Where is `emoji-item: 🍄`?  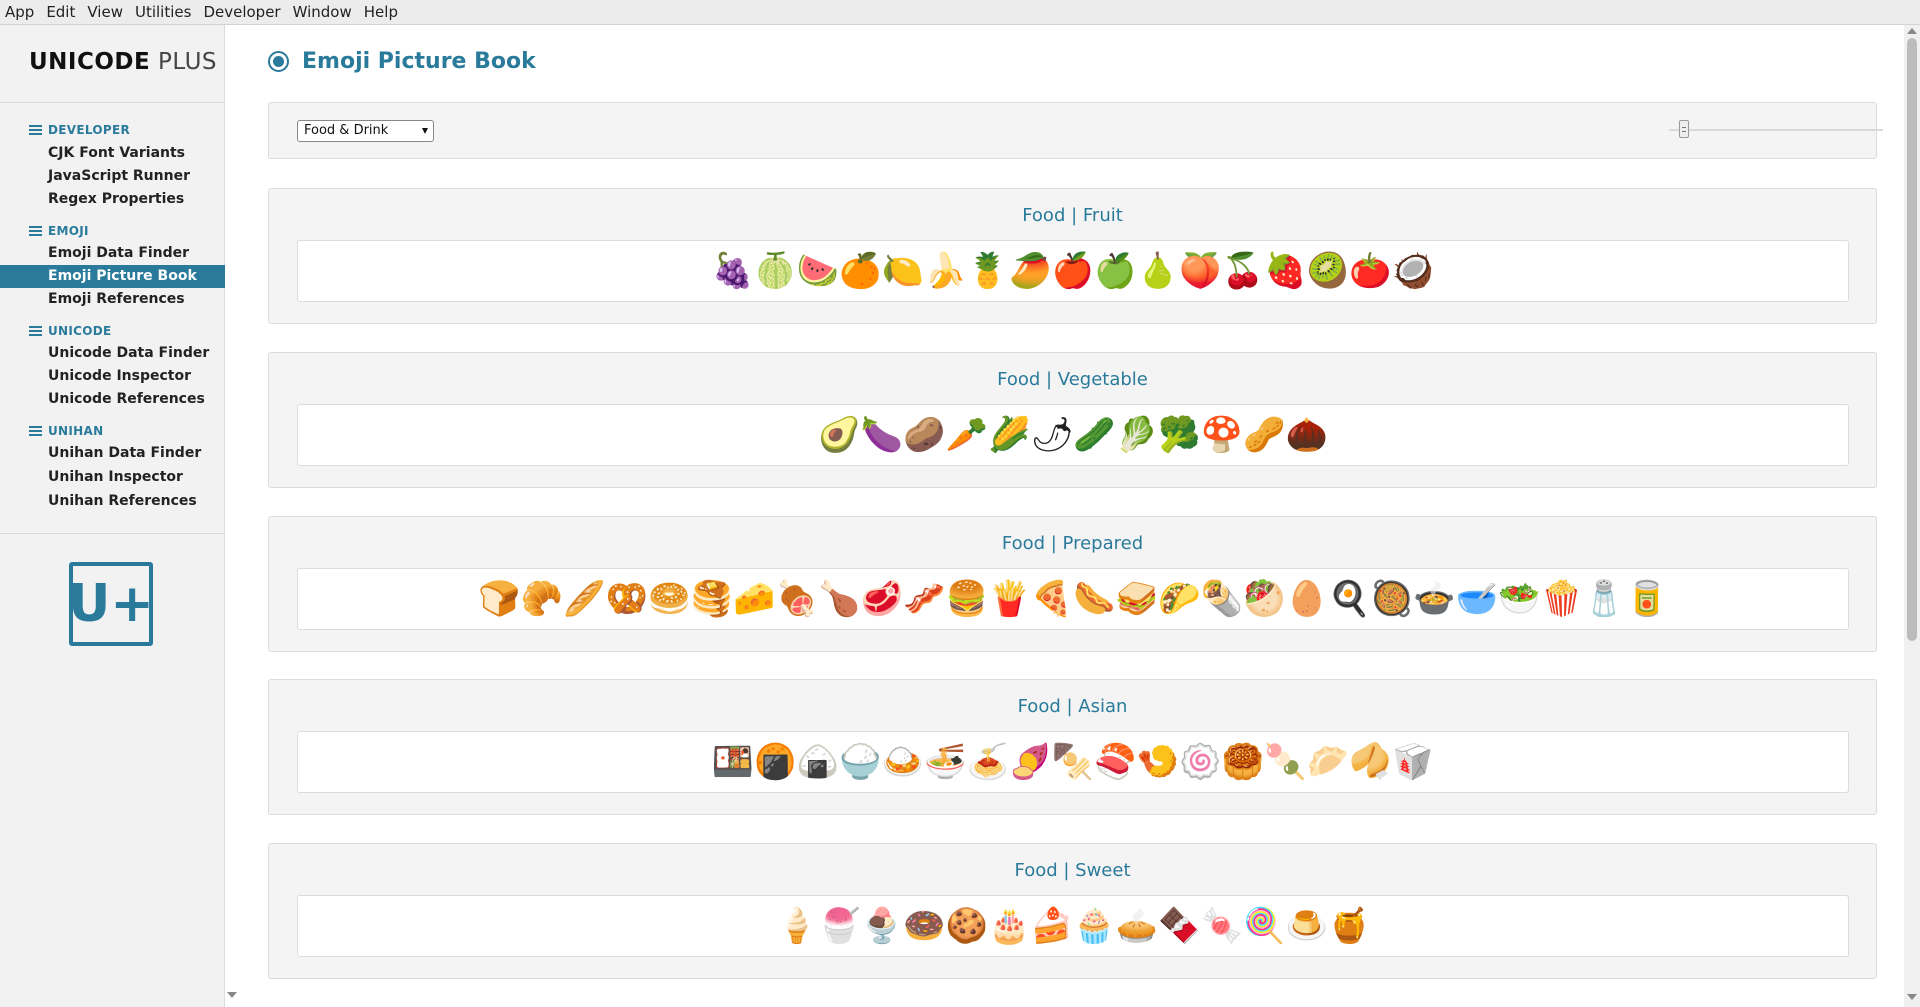
emoji-item: 🍄 is located at coordinates (1222, 435).